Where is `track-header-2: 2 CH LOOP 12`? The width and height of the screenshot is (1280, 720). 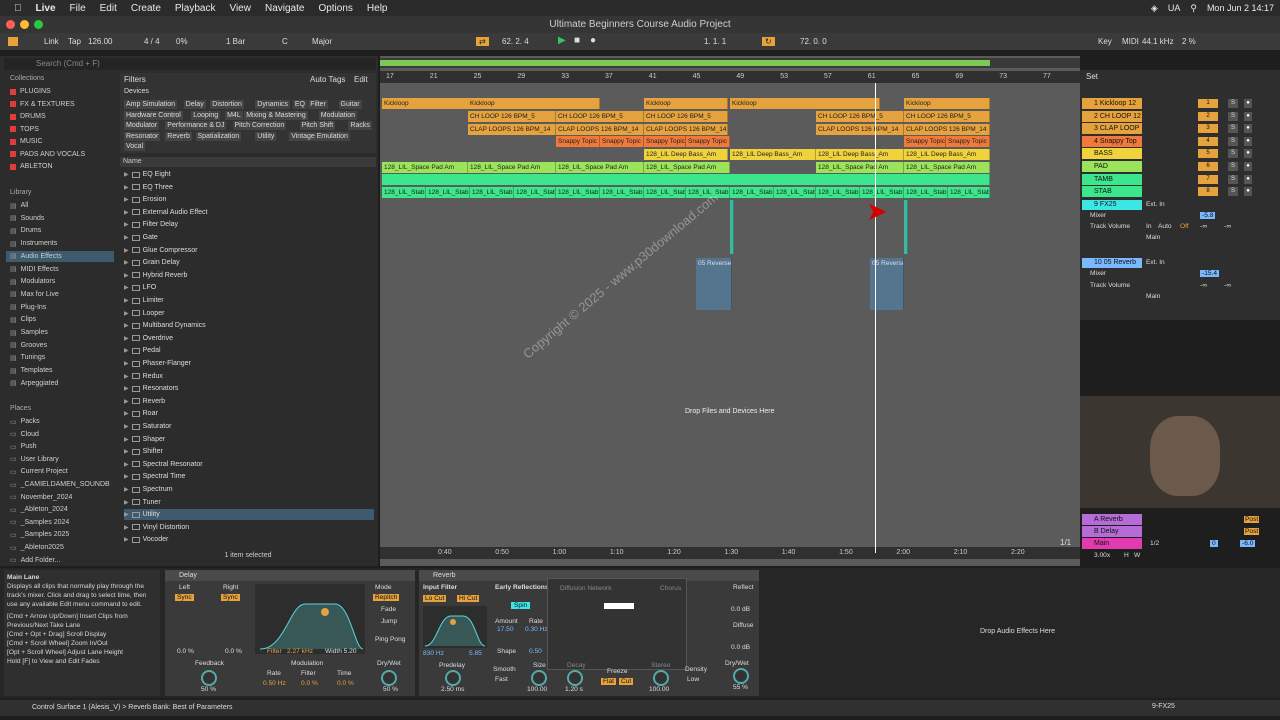 track-header-2: 2 CH LOOP 12 is located at coordinates (1112, 116).